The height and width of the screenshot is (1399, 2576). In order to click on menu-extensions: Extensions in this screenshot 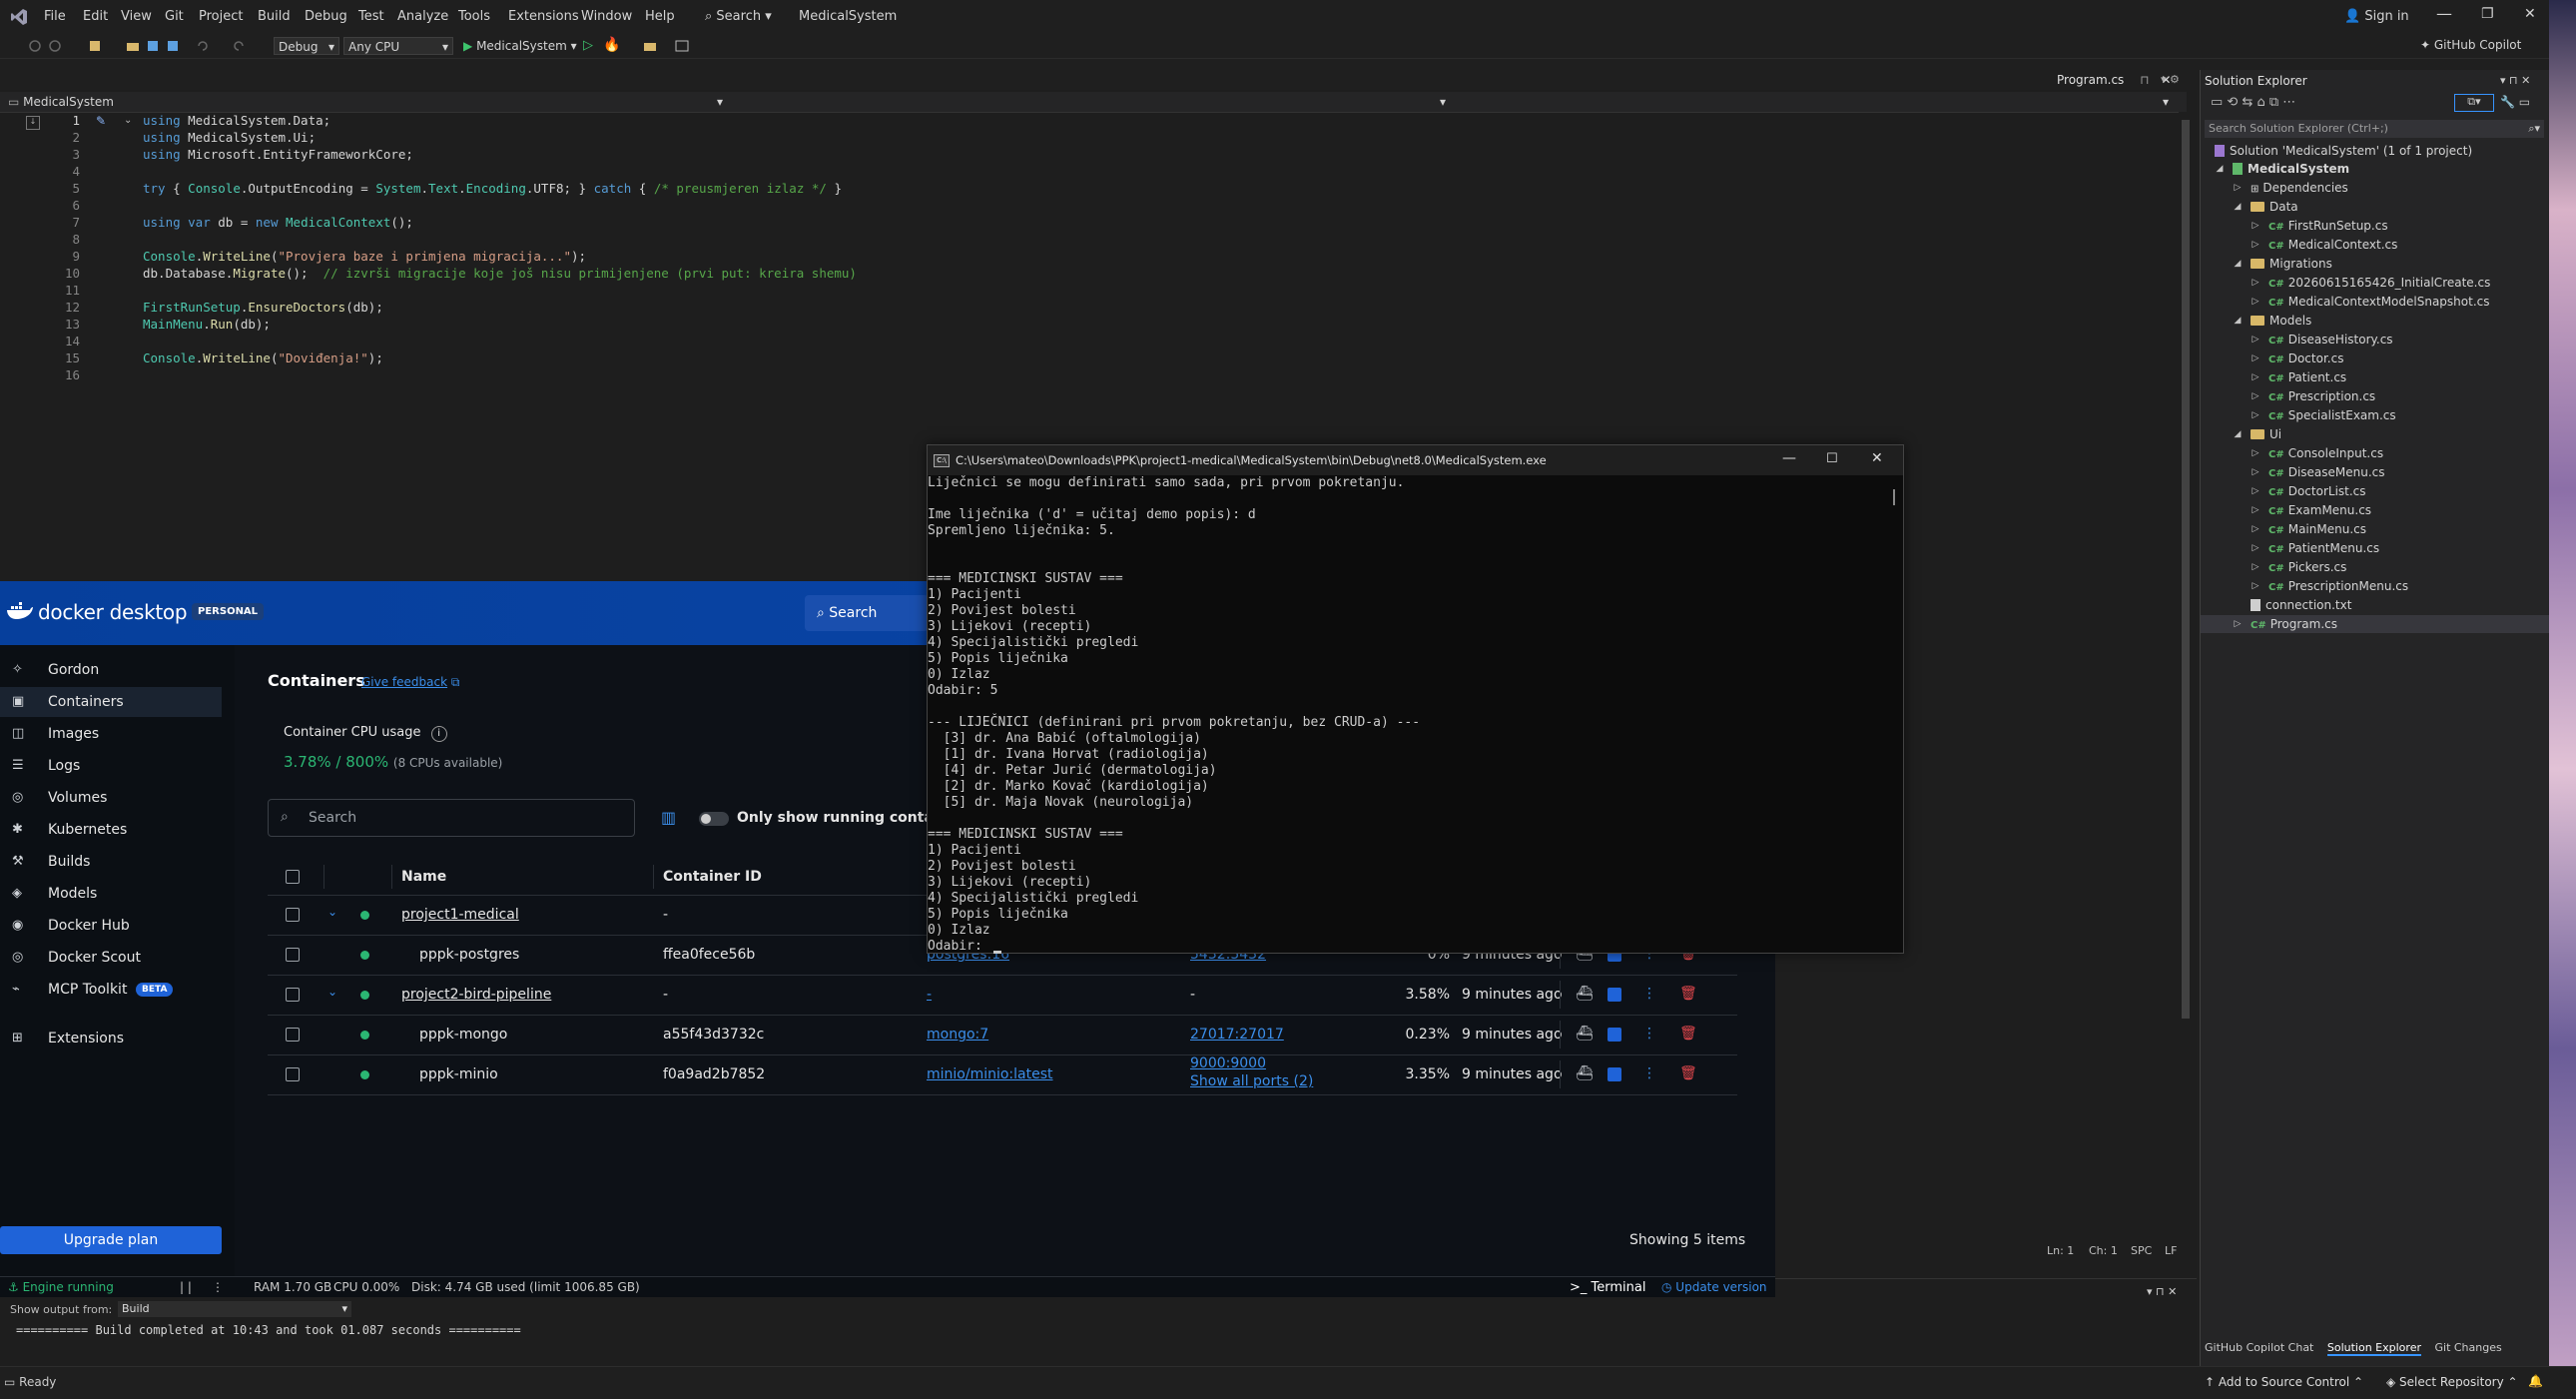, I will do `click(543, 17)`.